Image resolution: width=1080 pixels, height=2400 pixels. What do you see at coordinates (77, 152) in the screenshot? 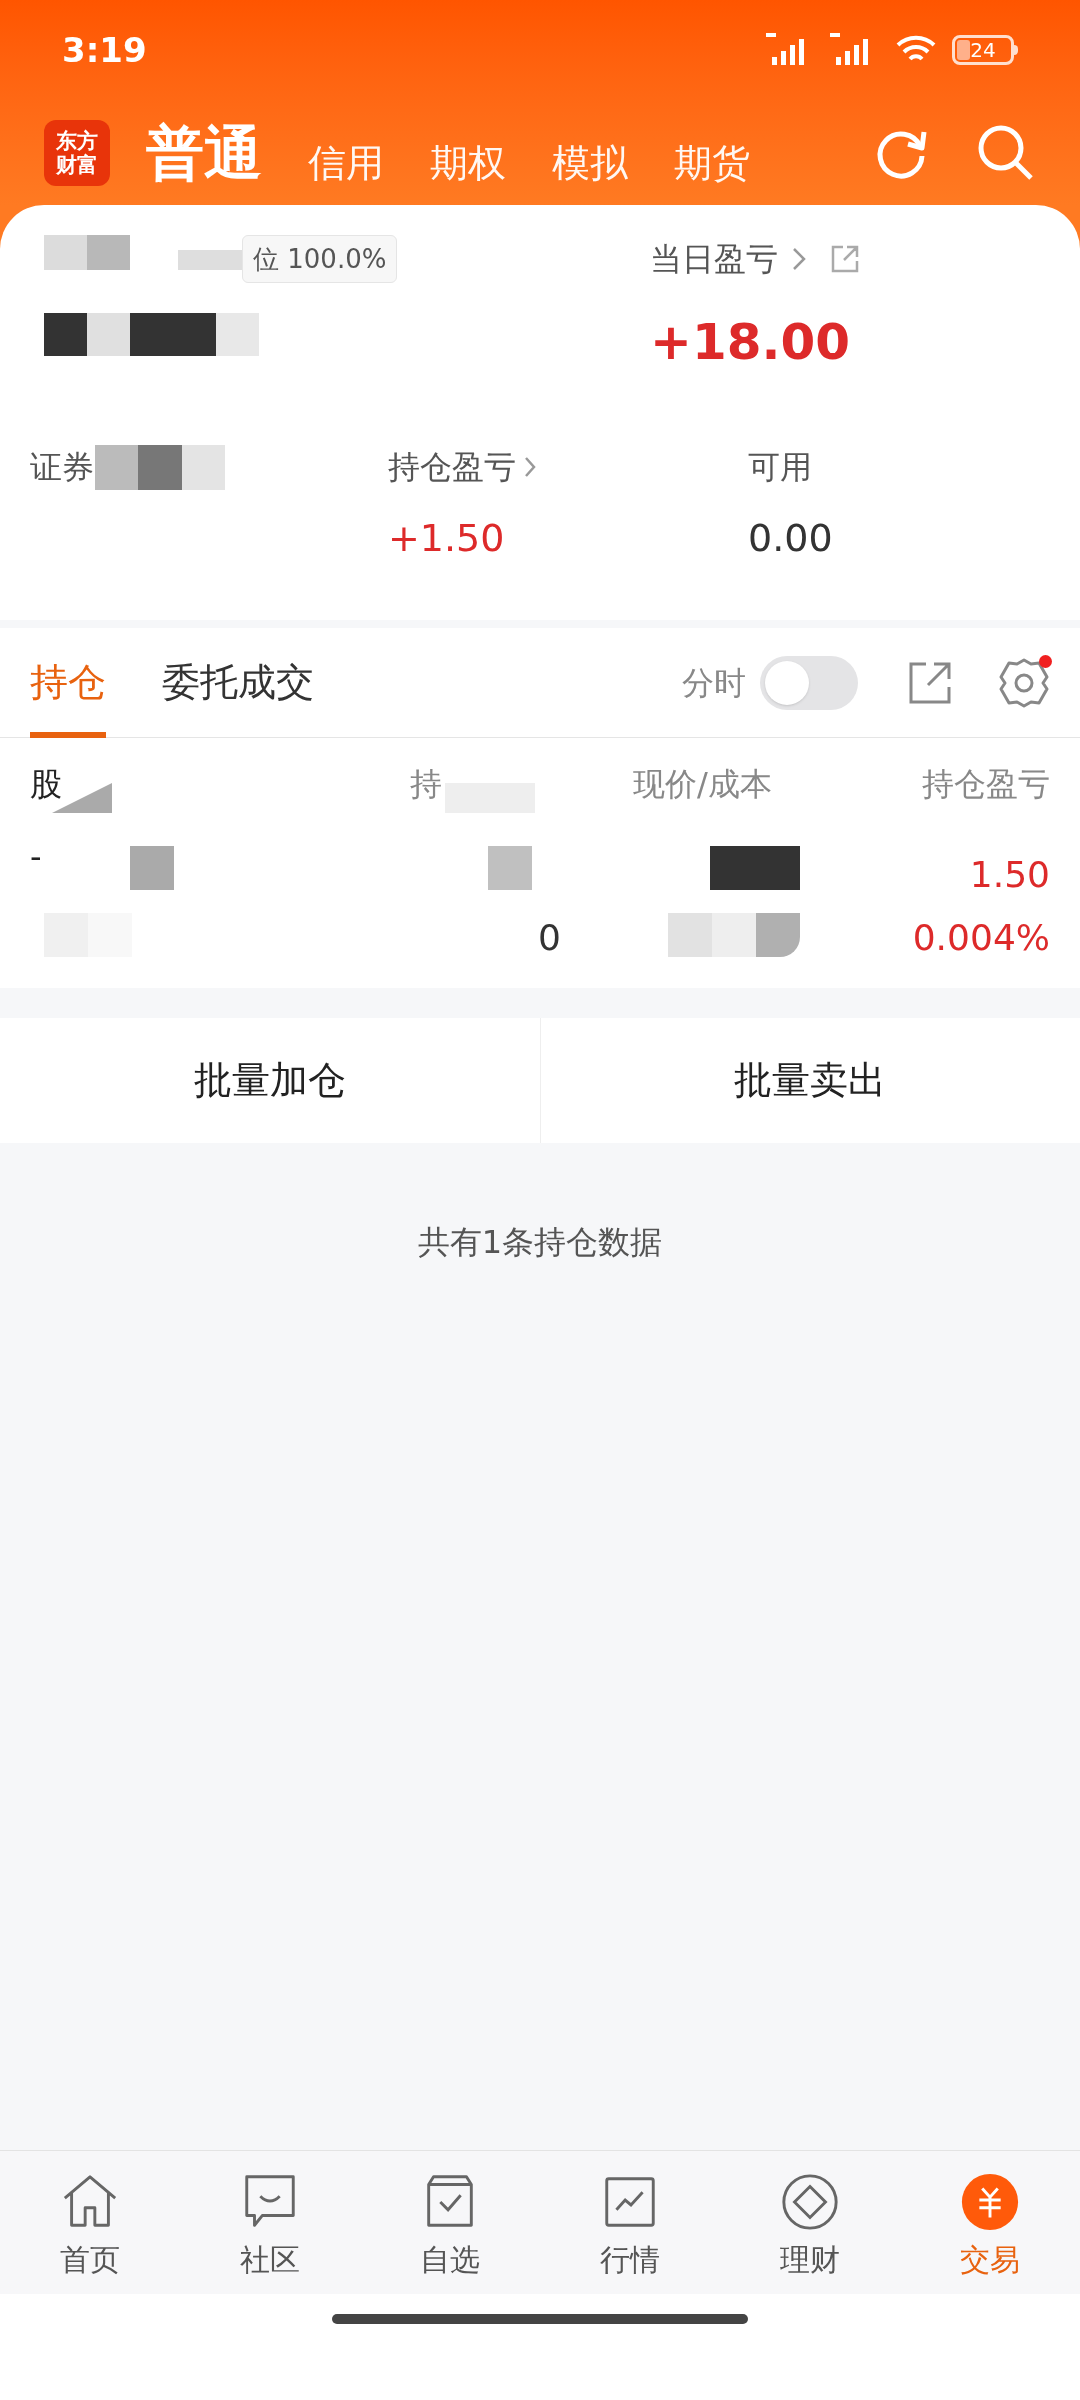
I see `app-logo: 东方 财富` at bounding box center [77, 152].